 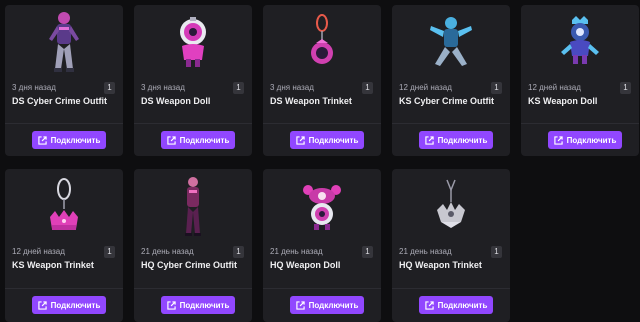 I want to click on drop-card: 3 дня назад 1 DS Weapon Doll Подключить, so click(x=193, y=80).